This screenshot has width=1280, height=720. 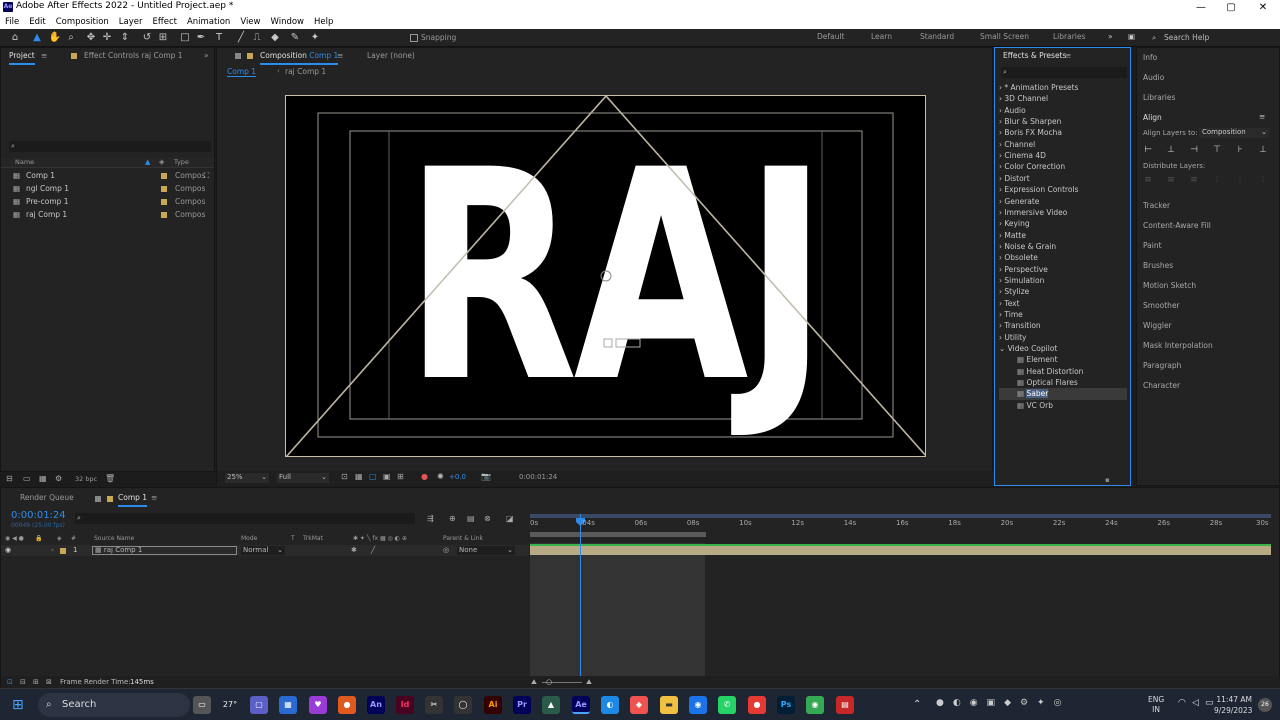 What do you see at coordinates (1063, 314) in the screenshot?
I see `effect-category-time: › Time` at bounding box center [1063, 314].